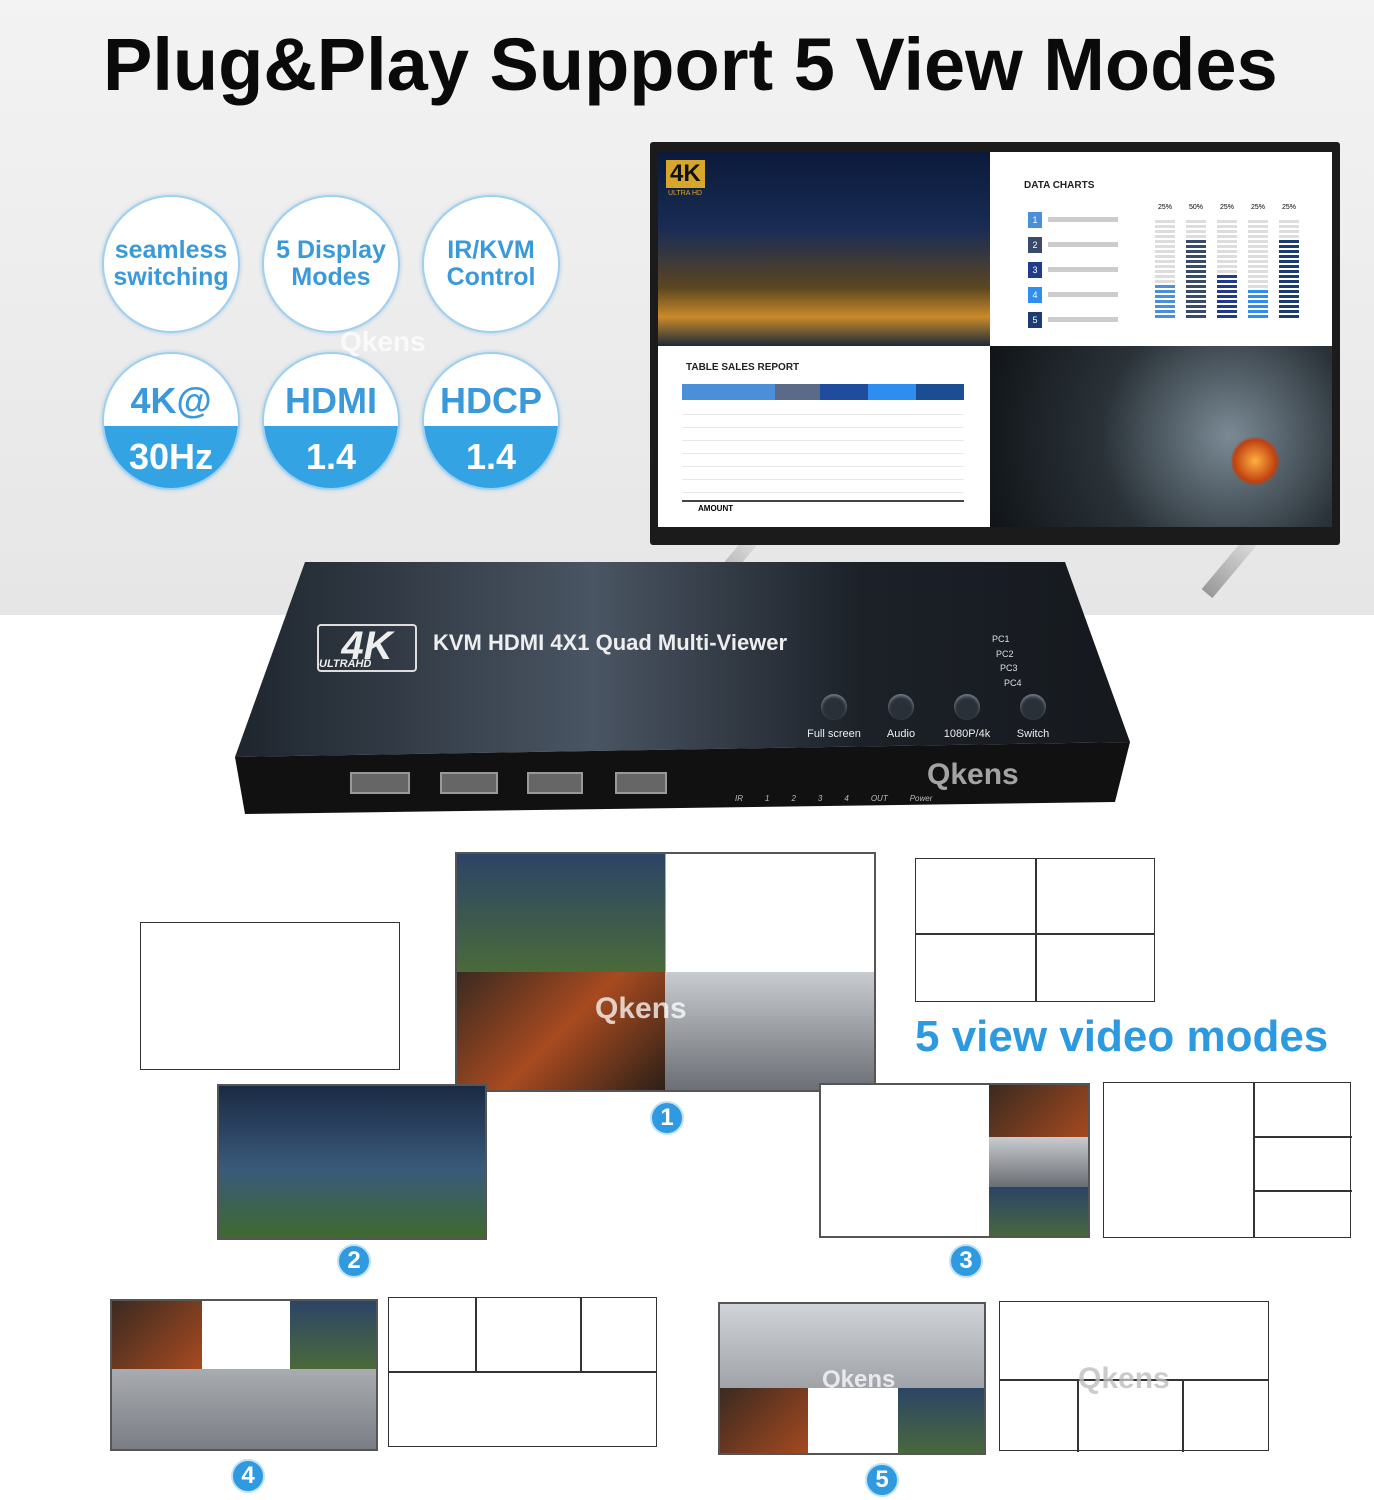 This screenshot has height=1500, width=1374. Describe the element at coordinates (1227, 1160) in the screenshot. I see `layout-1-plus-3-right` at that location.